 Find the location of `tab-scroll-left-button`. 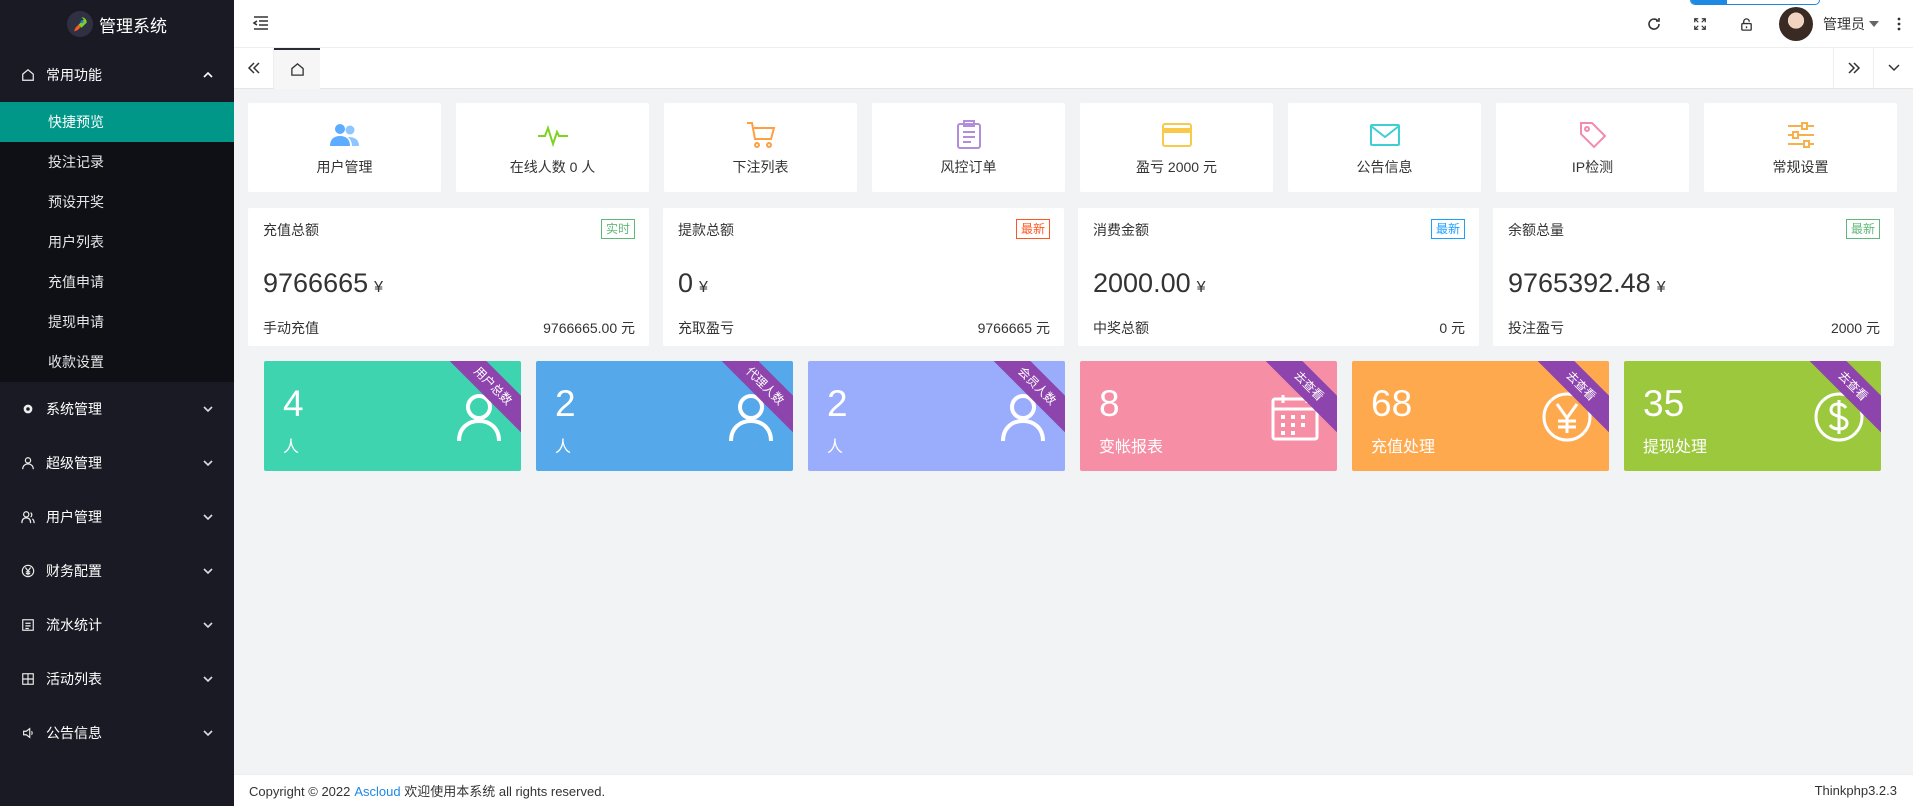

tab-scroll-left-button is located at coordinates (254, 68).